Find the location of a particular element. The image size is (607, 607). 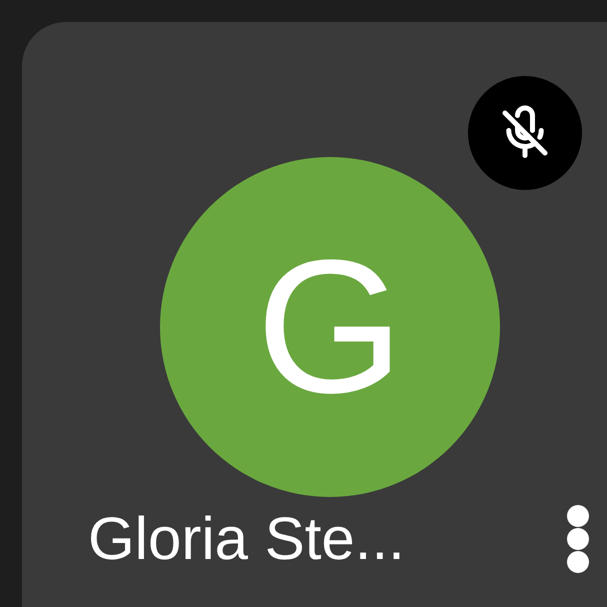

more-options-icon is located at coordinates (578, 539).